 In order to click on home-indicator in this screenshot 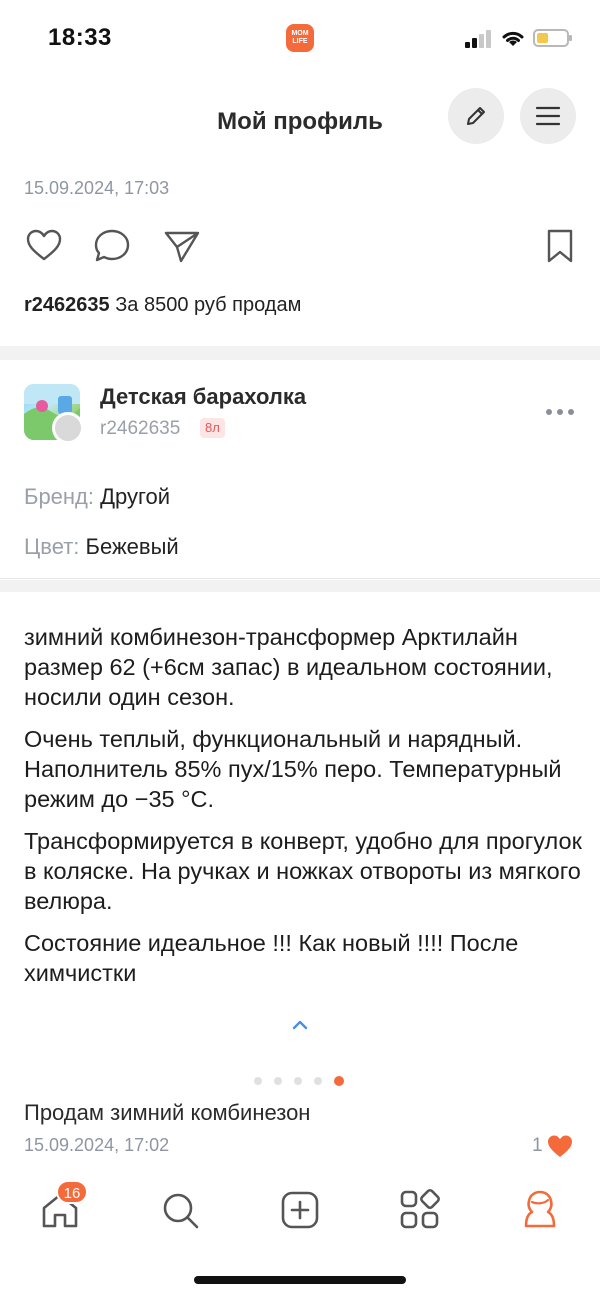, I will do `click(300, 1280)`.